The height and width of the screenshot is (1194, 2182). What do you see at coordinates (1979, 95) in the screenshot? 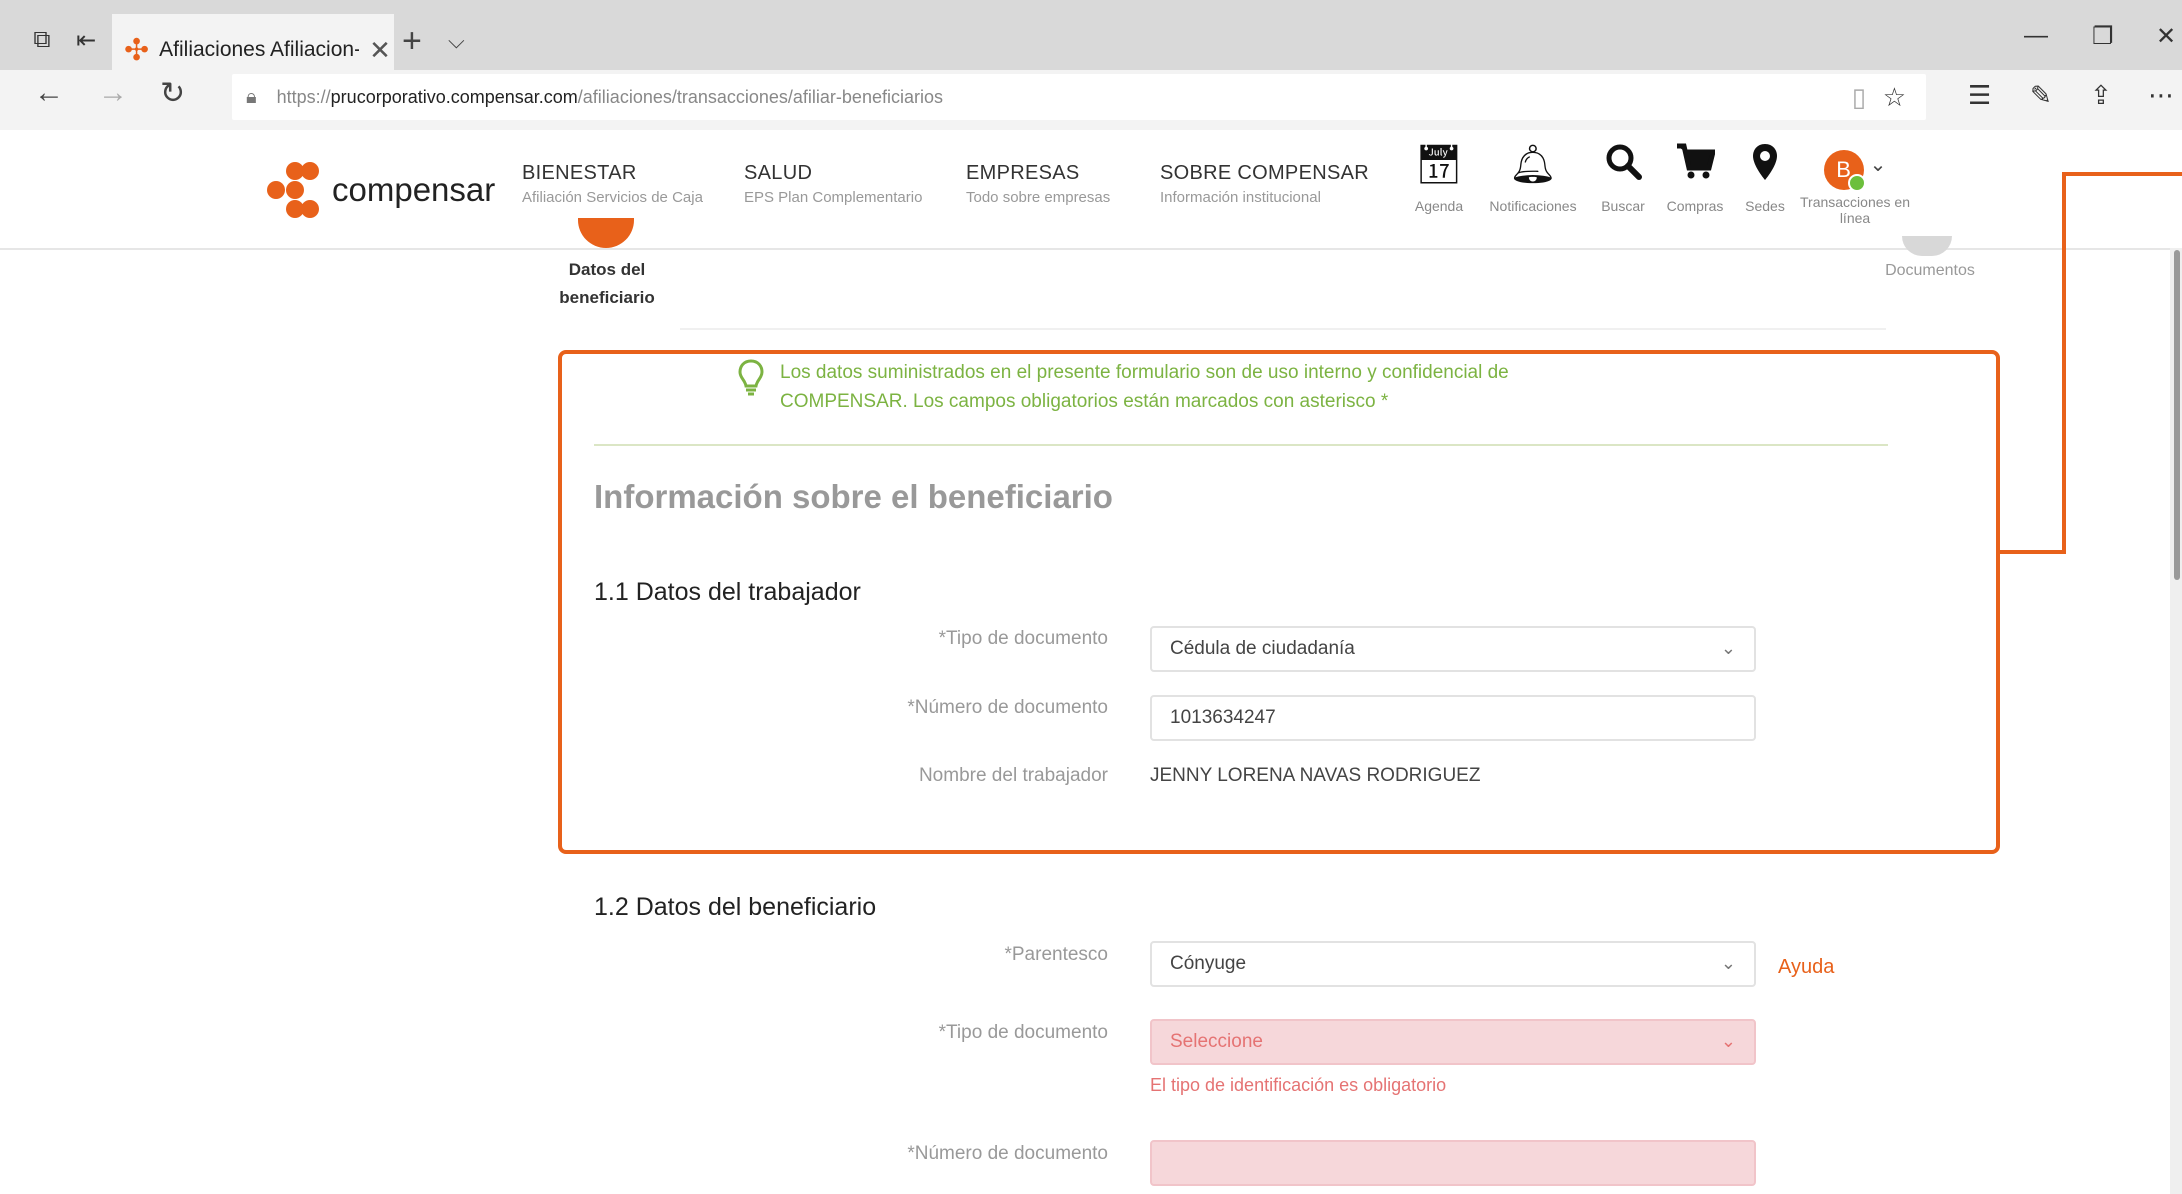
I see `favorites-list-icon: ☰` at bounding box center [1979, 95].